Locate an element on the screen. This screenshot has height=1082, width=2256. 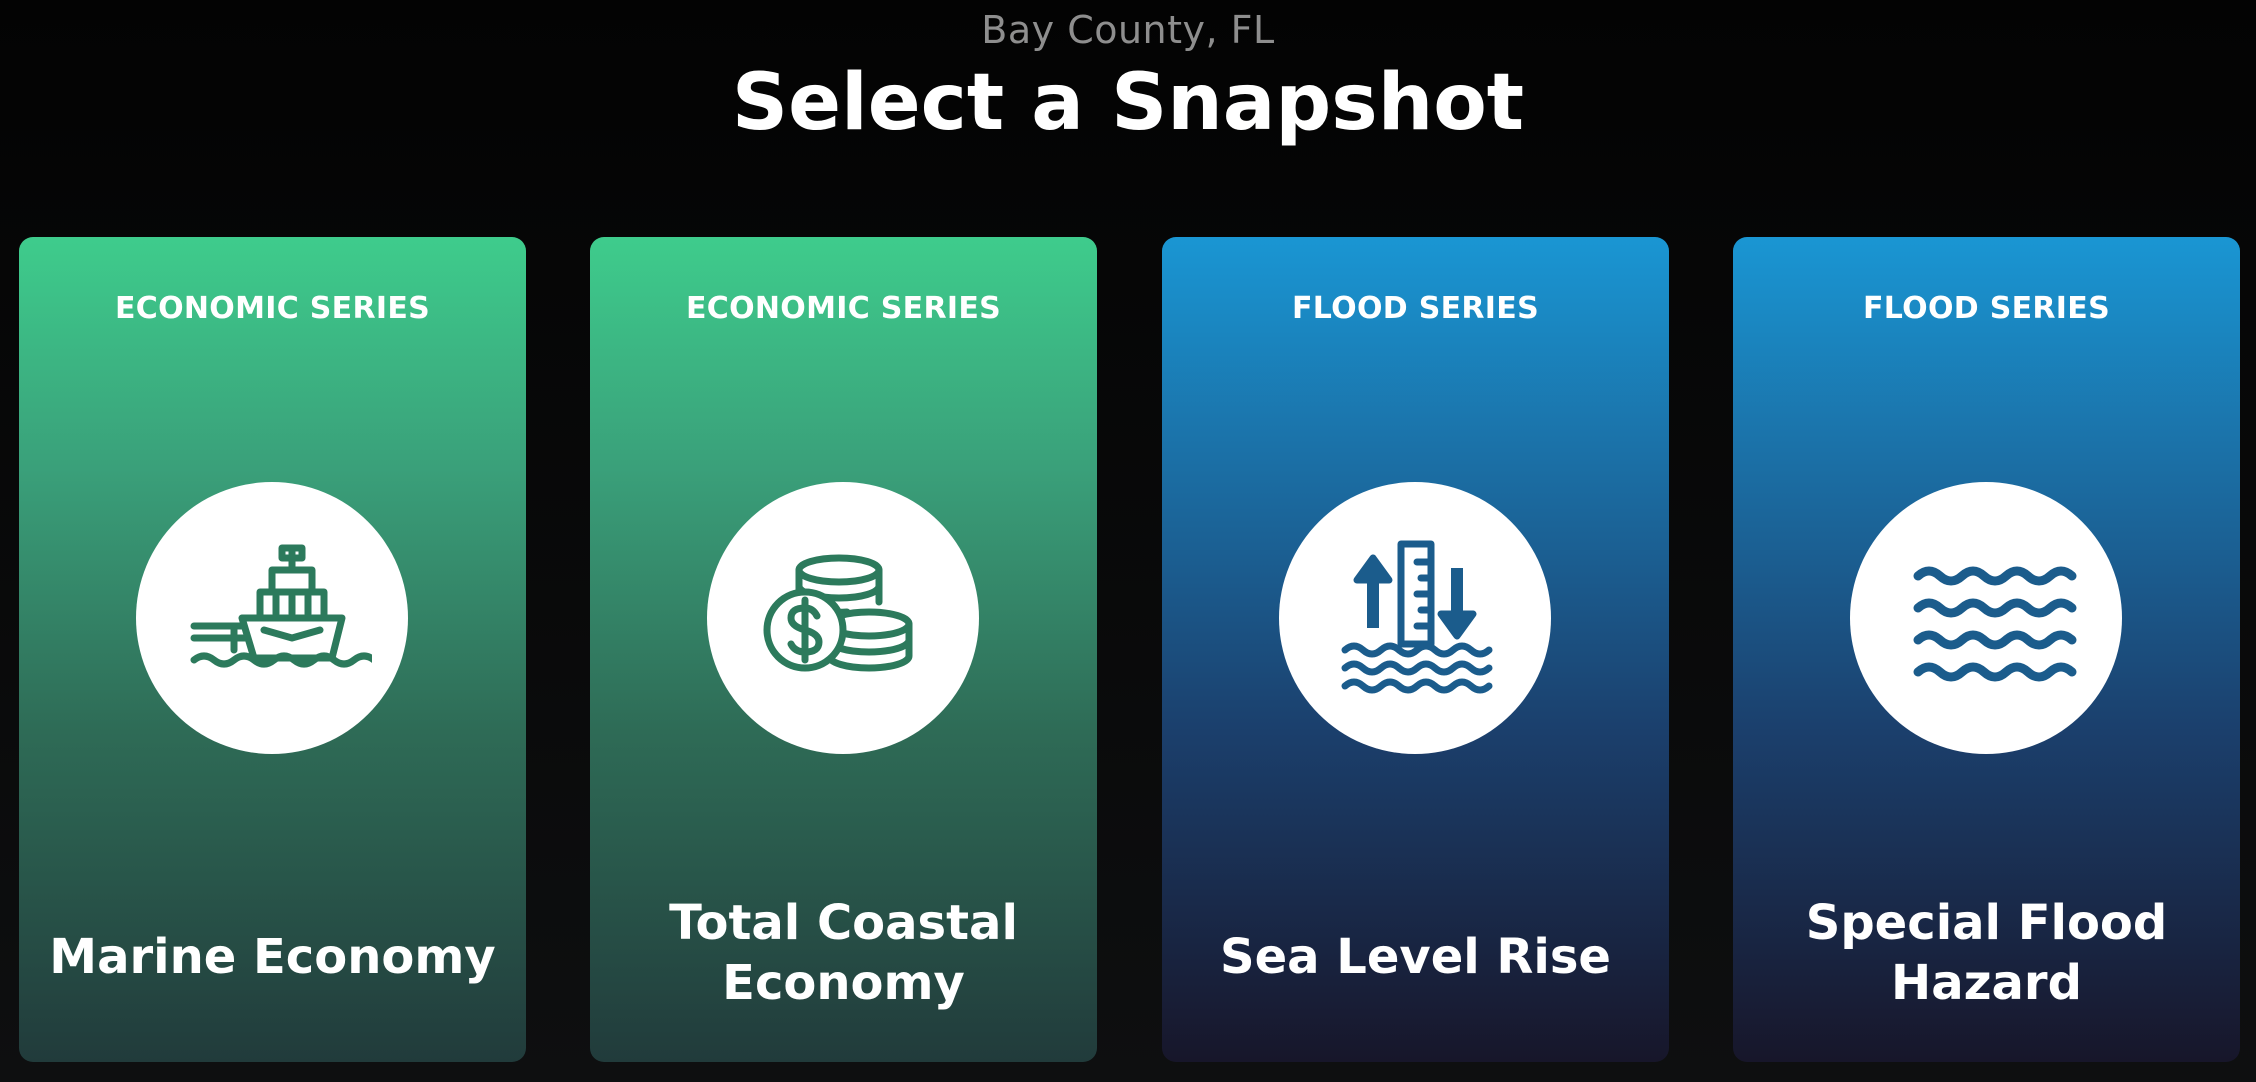
ship-icon is located at coordinates (281, 606).